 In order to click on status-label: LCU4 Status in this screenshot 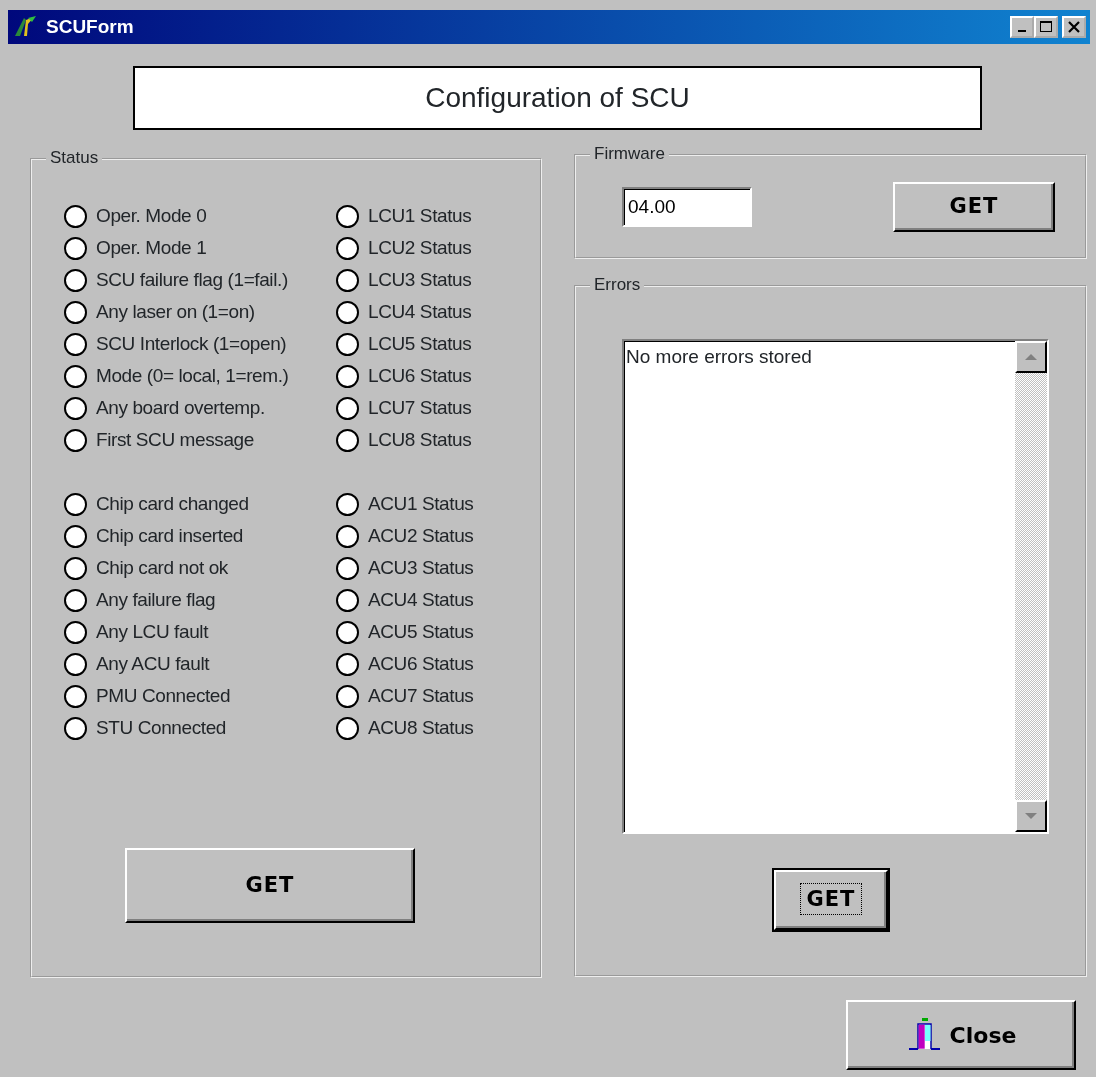, I will do `click(420, 311)`.